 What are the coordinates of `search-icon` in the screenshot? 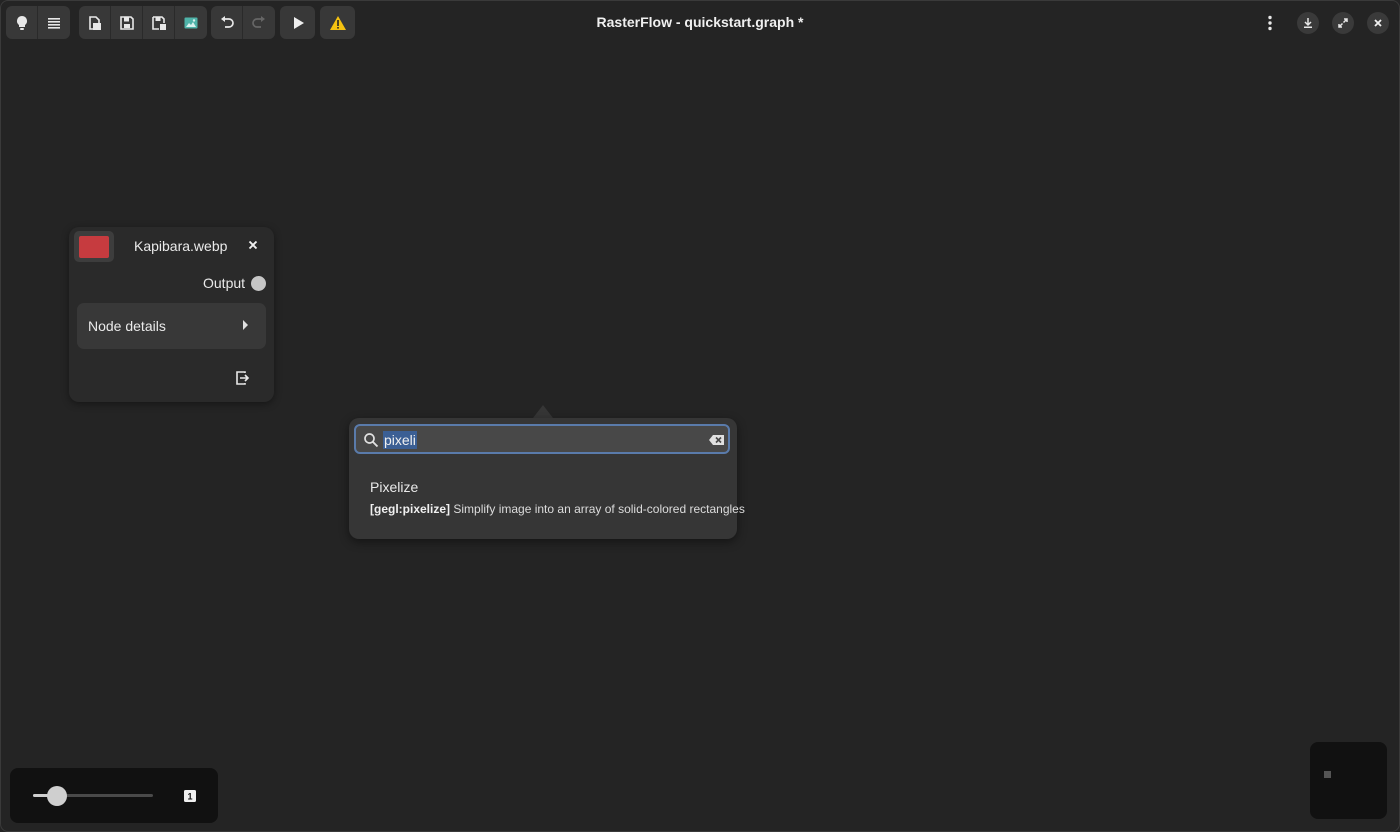 It's located at (371, 440).